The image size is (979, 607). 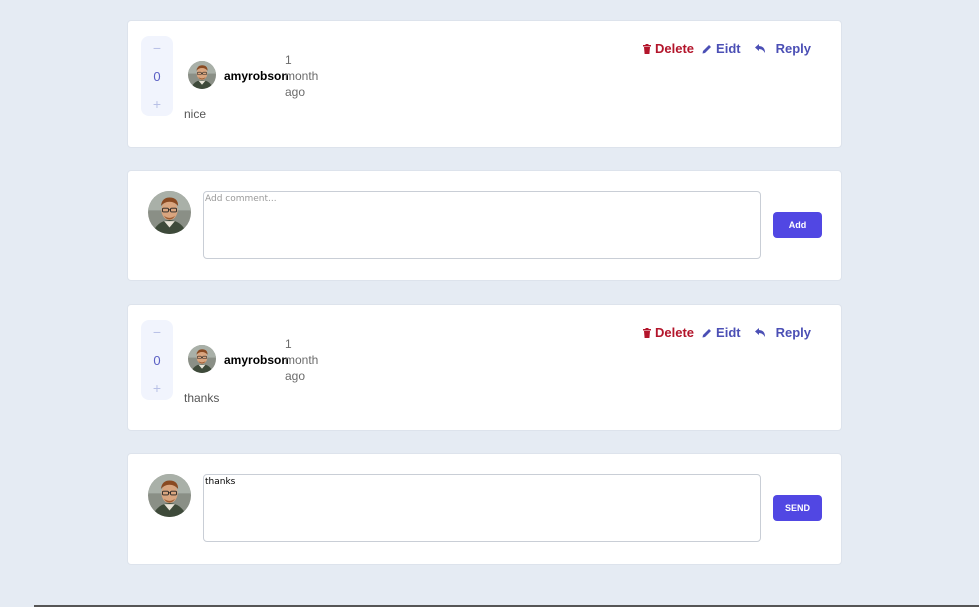 I want to click on add-comment-card: Add, so click(x=484, y=225).